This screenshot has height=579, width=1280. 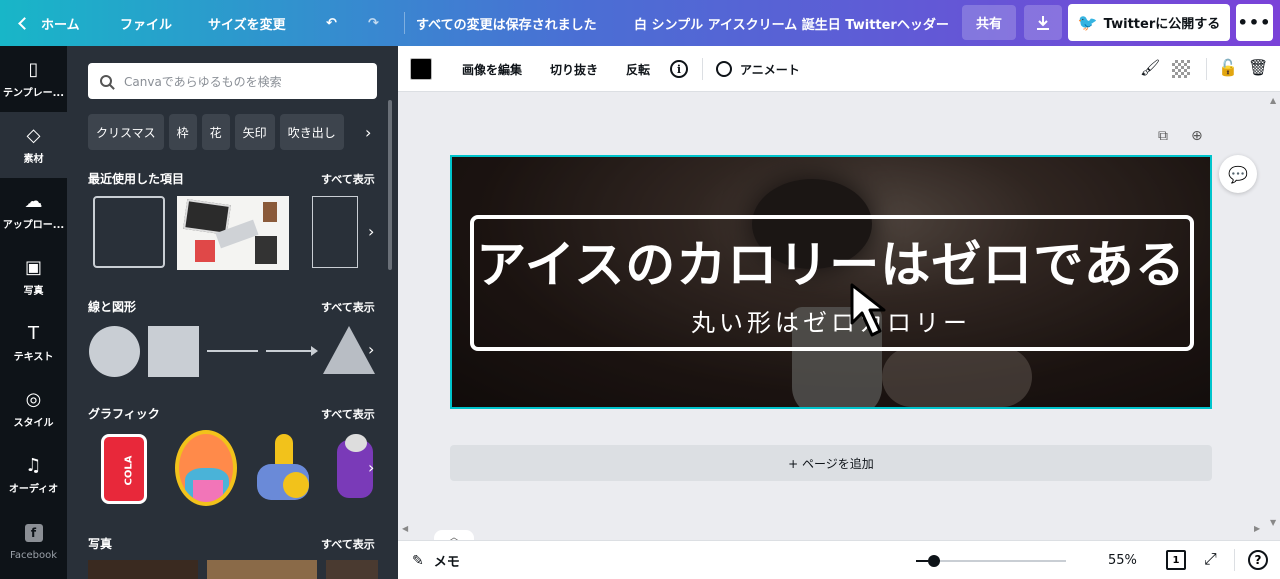 I want to click on framed-landscape-graphic, so click(x=206, y=468).